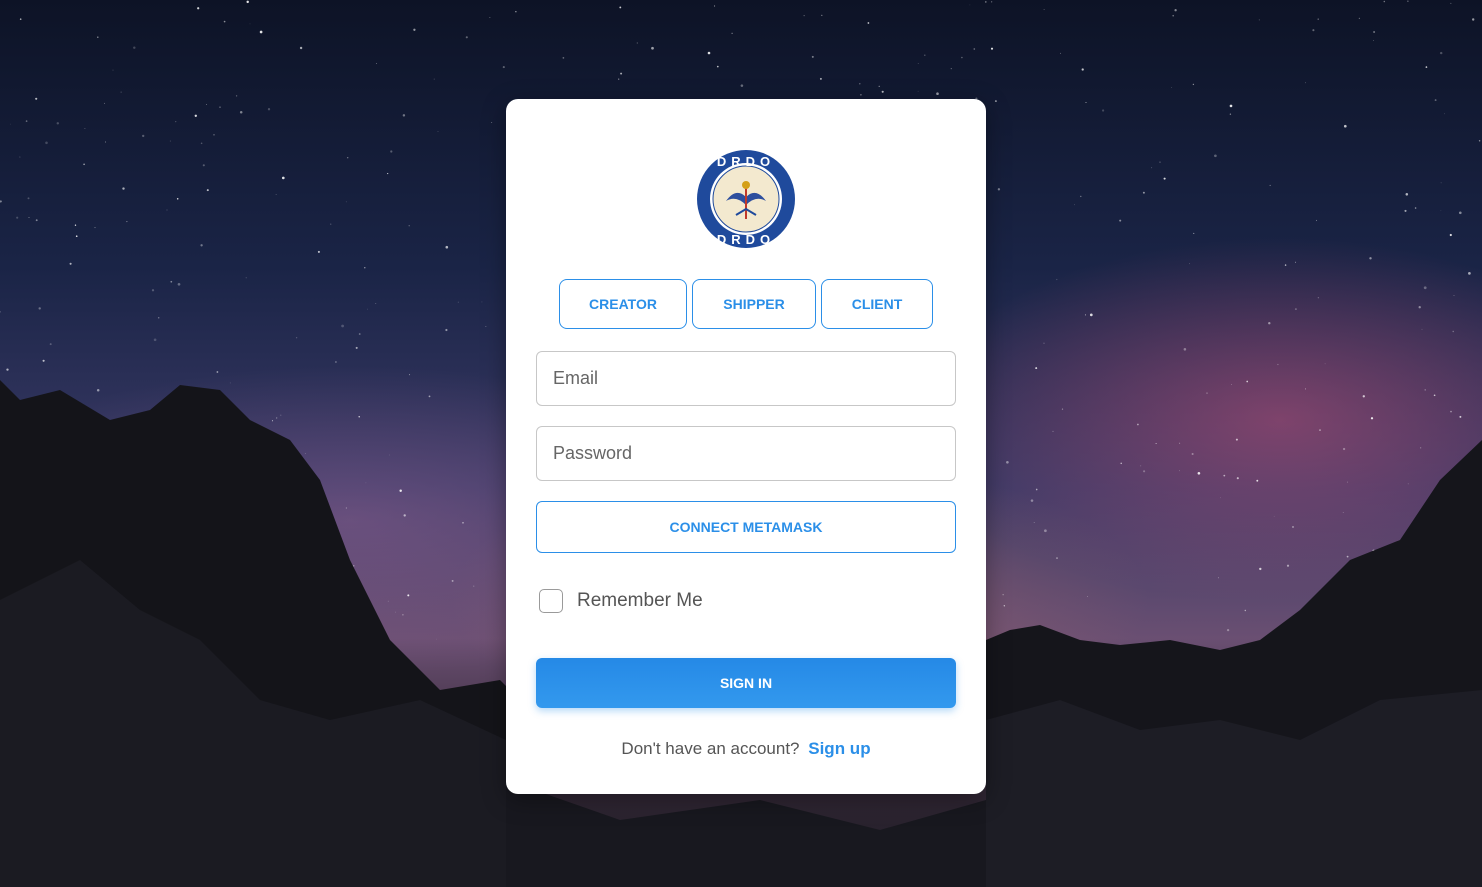 The image size is (1482, 887). What do you see at coordinates (640, 600) in the screenshot?
I see `remember-me-label: Remember Me` at bounding box center [640, 600].